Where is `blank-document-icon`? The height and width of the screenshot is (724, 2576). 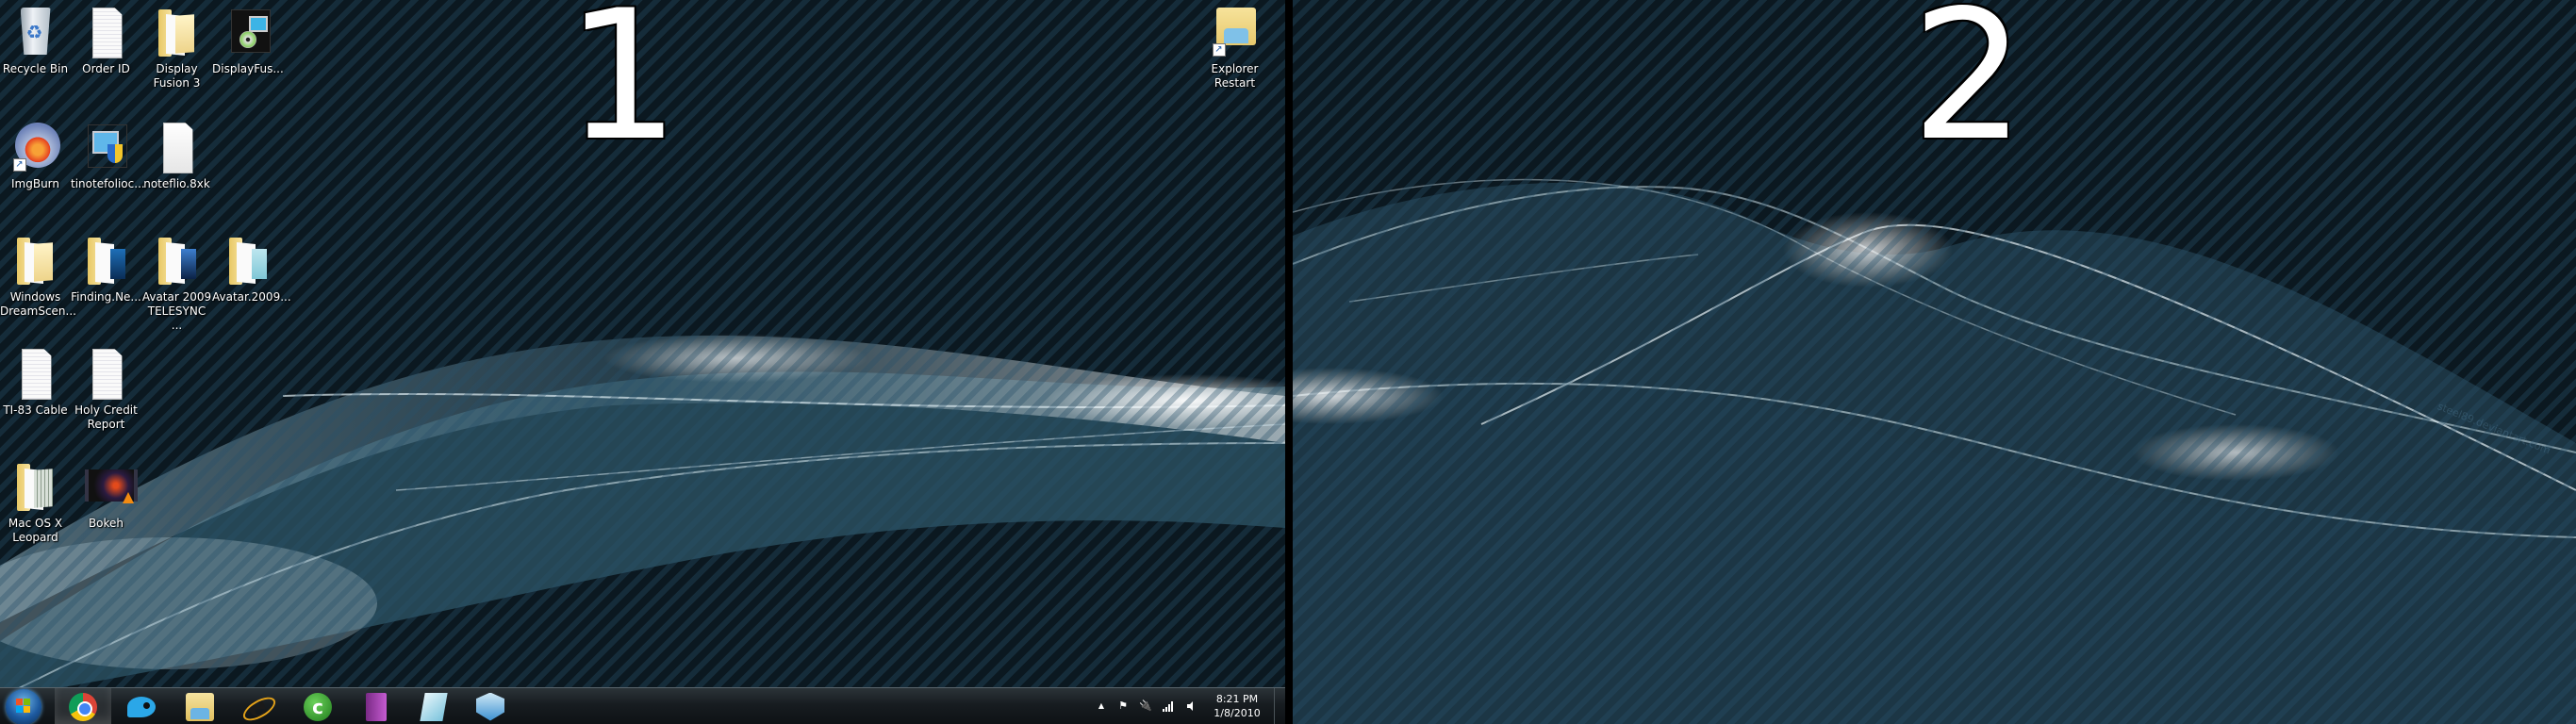 blank-document-icon is located at coordinates (177, 148).